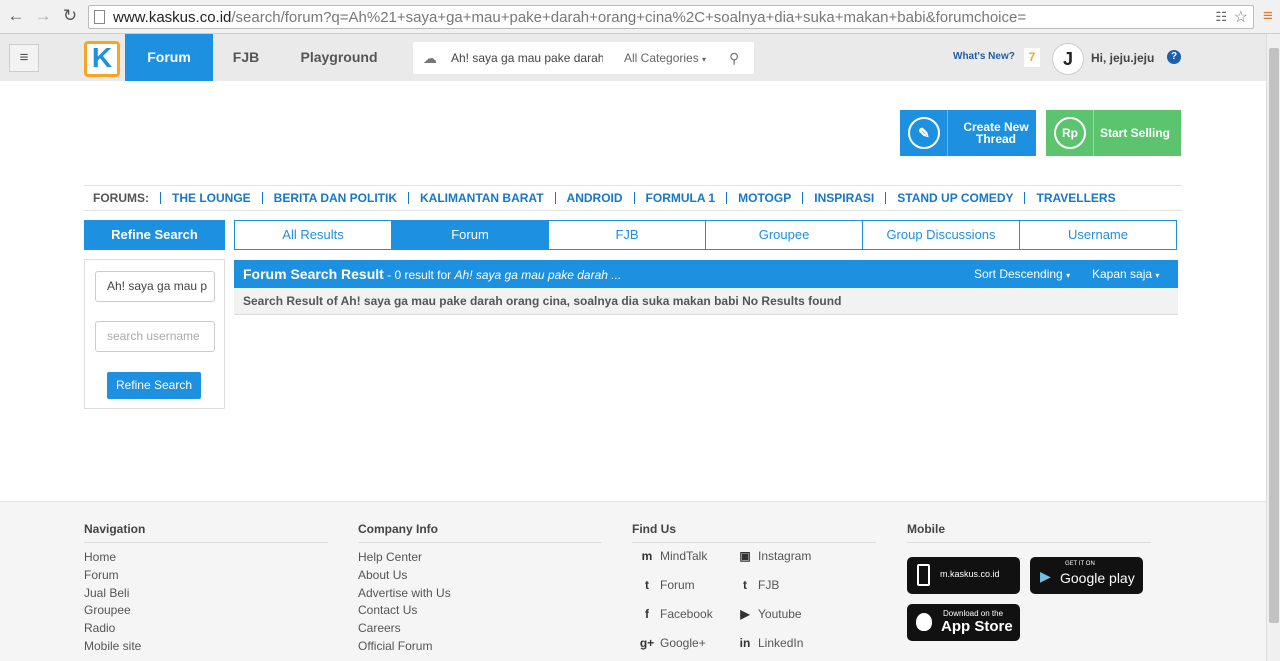 The width and height of the screenshot is (1280, 661). I want to click on mindtalk-link: m MindTalk, so click(673, 556).